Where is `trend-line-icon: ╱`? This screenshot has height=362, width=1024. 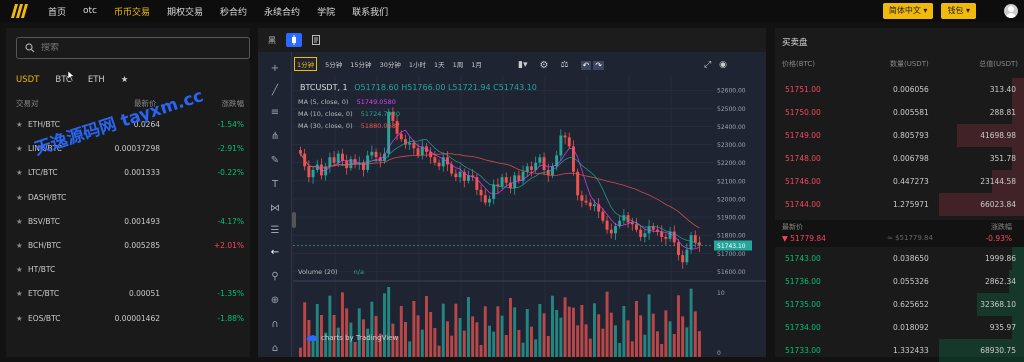
trend-line-icon: ╱ is located at coordinates (275, 90).